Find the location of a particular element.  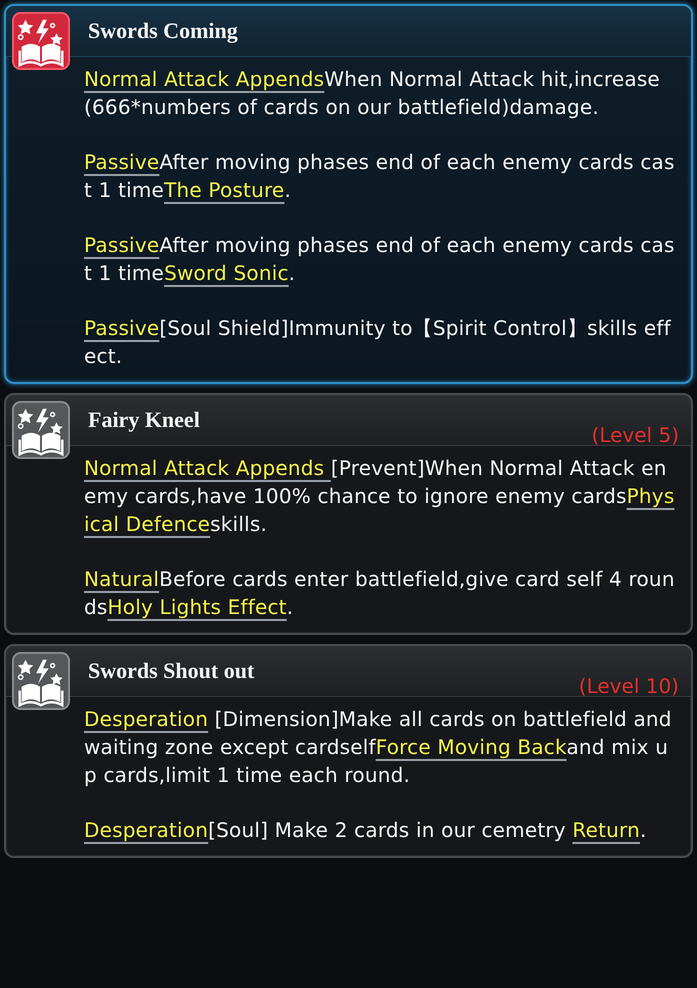

skill-level: (Level 10) is located at coordinates (628, 686).